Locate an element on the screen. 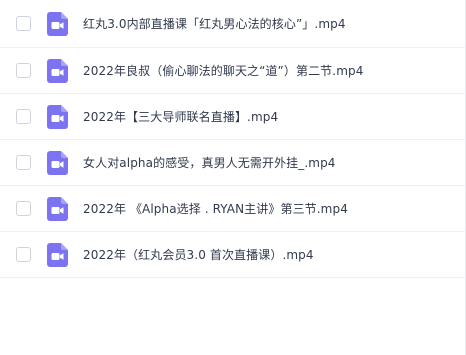 This screenshot has width=466, height=355. file-row: 2022年 《Alpha选择 . RYAN主讲》第三节.mp4 is located at coordinates (232, 209).